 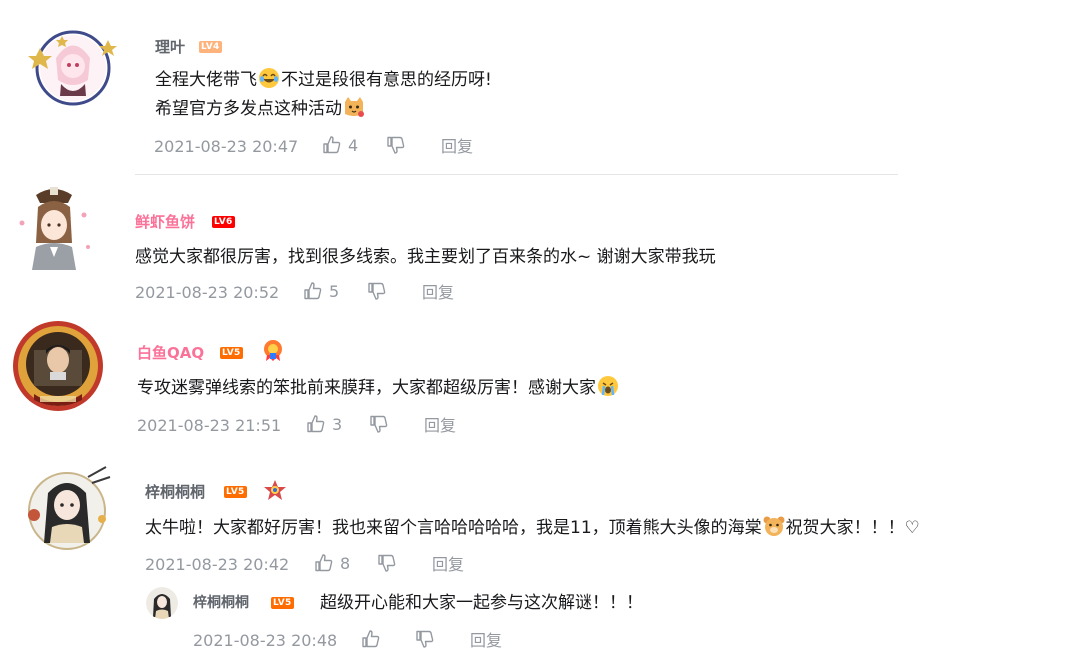 I want to click on timestamp: 2021-08-23 20:47, so click(x=226, y=146).